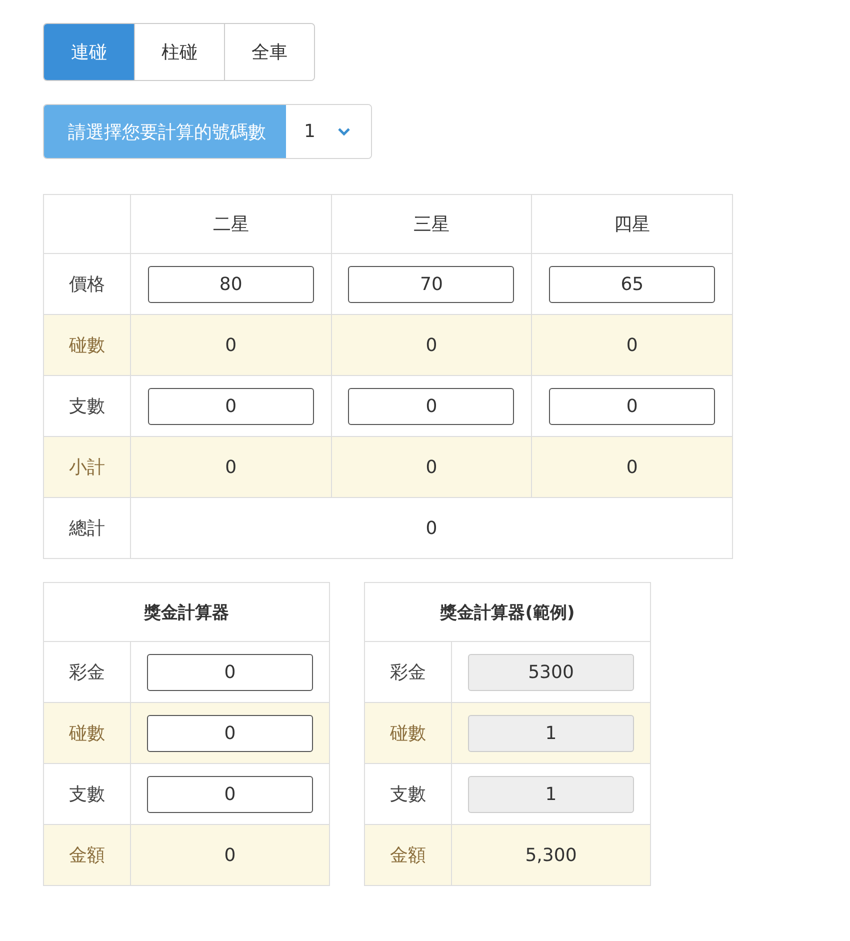  What do you see at coordinates (551, 855) in the screenshot?
I see `table-cell: 5,300` at bounding box center [551, 855].